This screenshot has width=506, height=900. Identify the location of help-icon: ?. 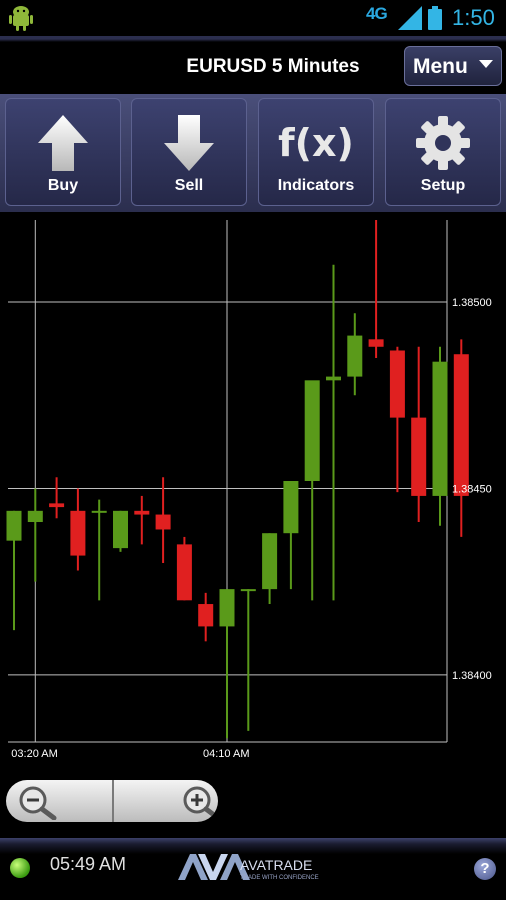
(485, 869).